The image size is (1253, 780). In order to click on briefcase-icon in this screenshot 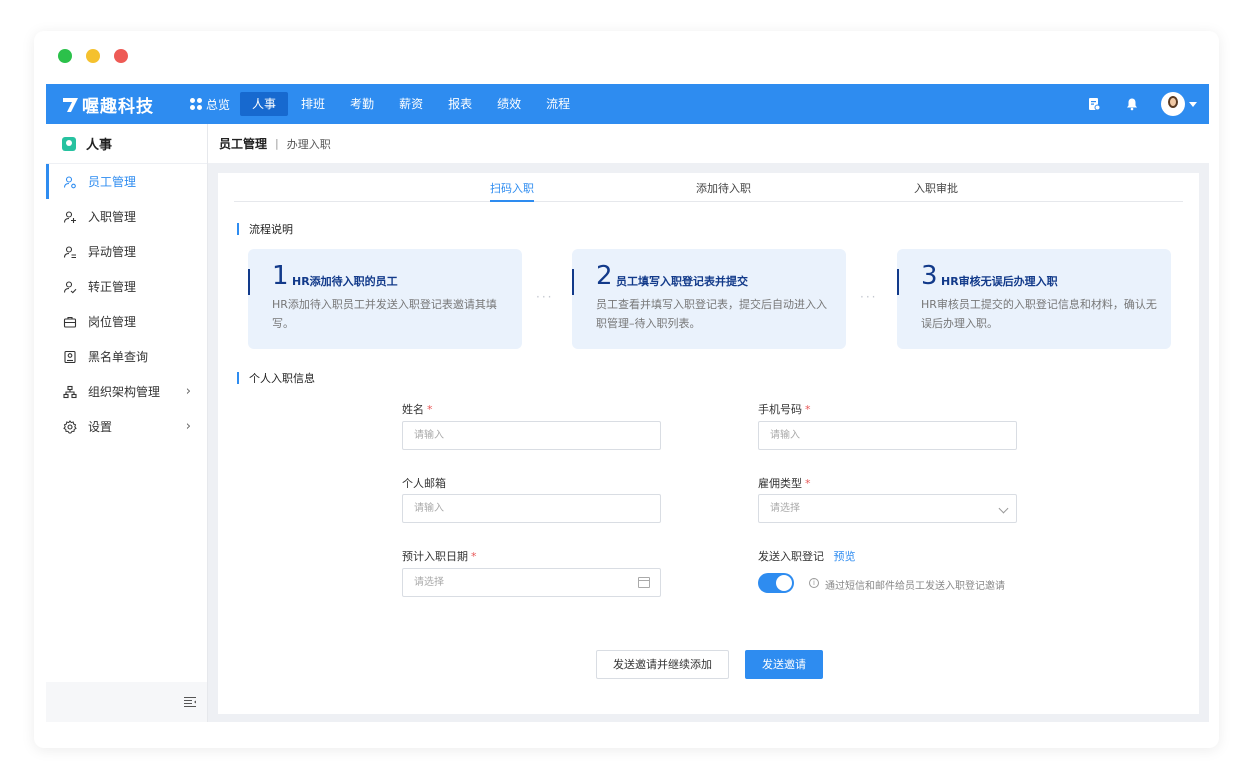, I will do `click(70, 322)`.